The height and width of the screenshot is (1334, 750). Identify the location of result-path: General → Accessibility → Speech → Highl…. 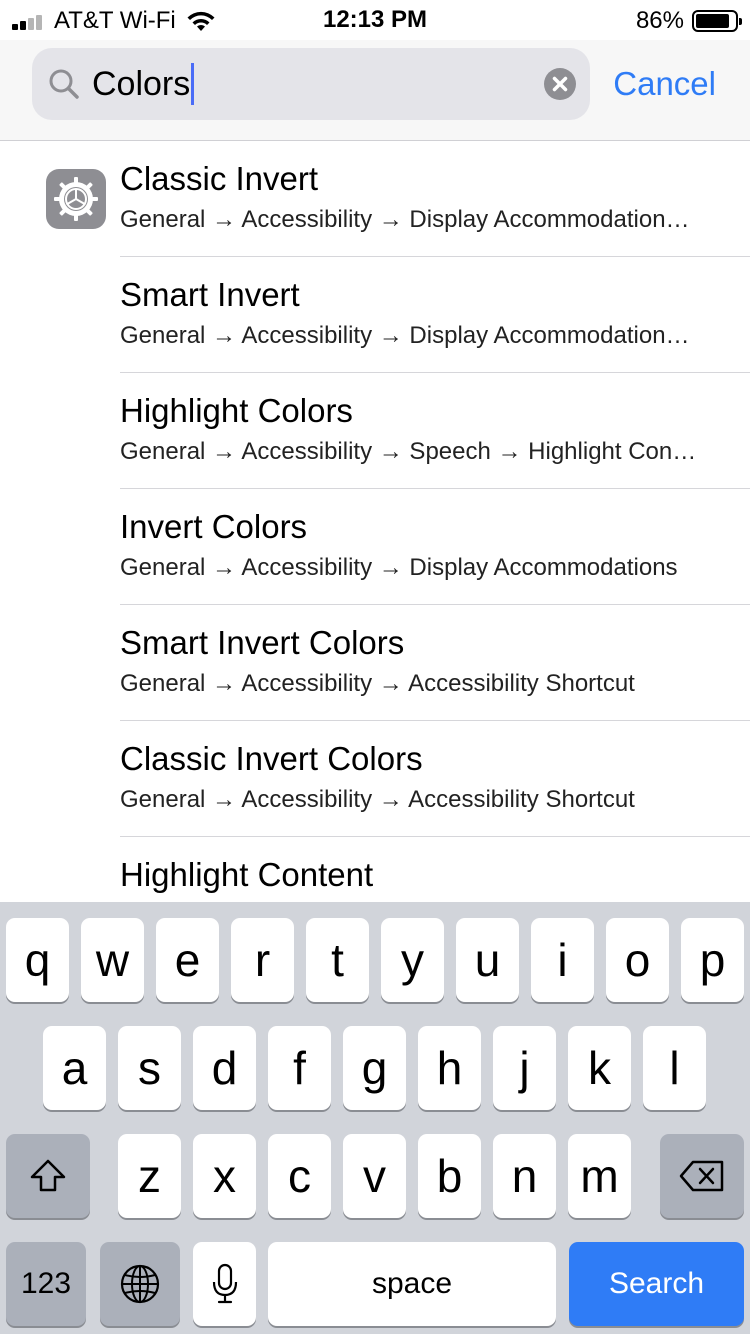
(408, 451).